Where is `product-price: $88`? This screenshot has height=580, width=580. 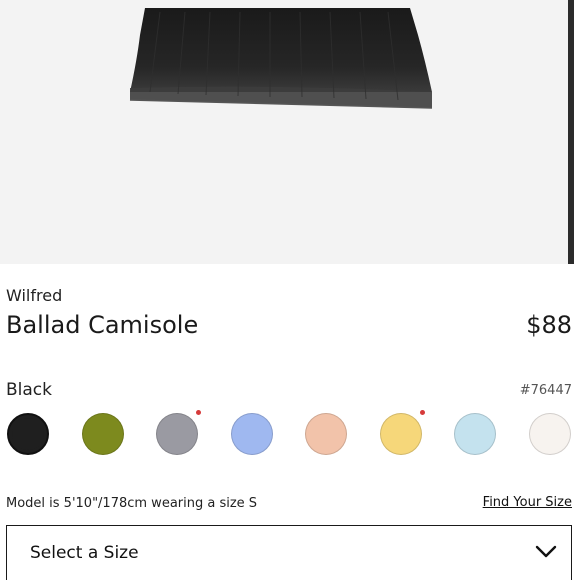 product-price: $88 is located at coordinates (549, 325).